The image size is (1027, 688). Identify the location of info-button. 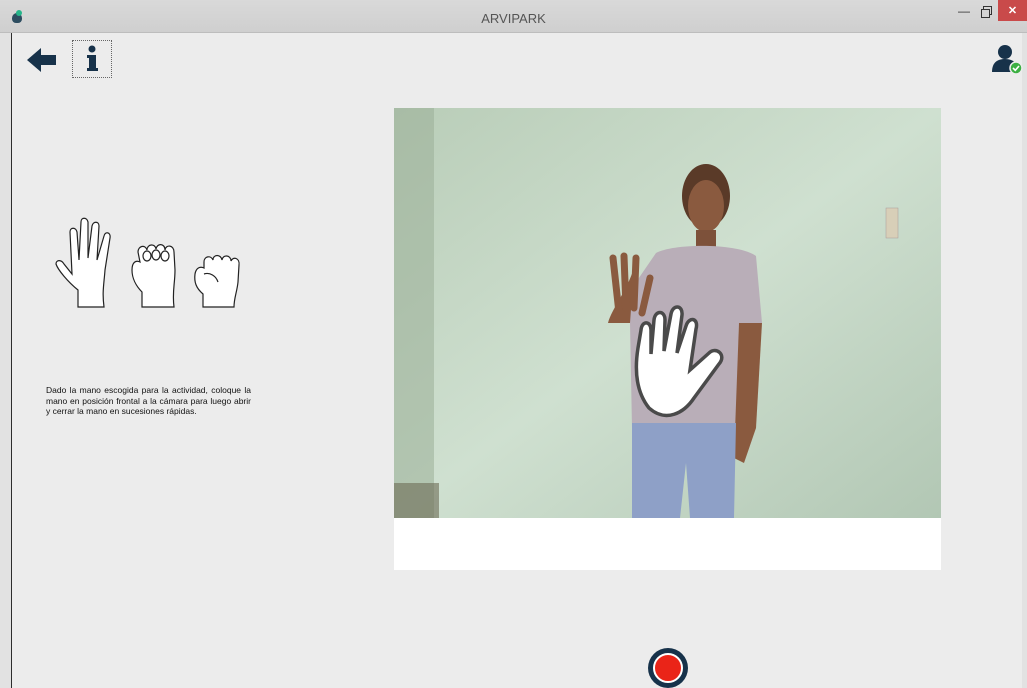
(92, 59).